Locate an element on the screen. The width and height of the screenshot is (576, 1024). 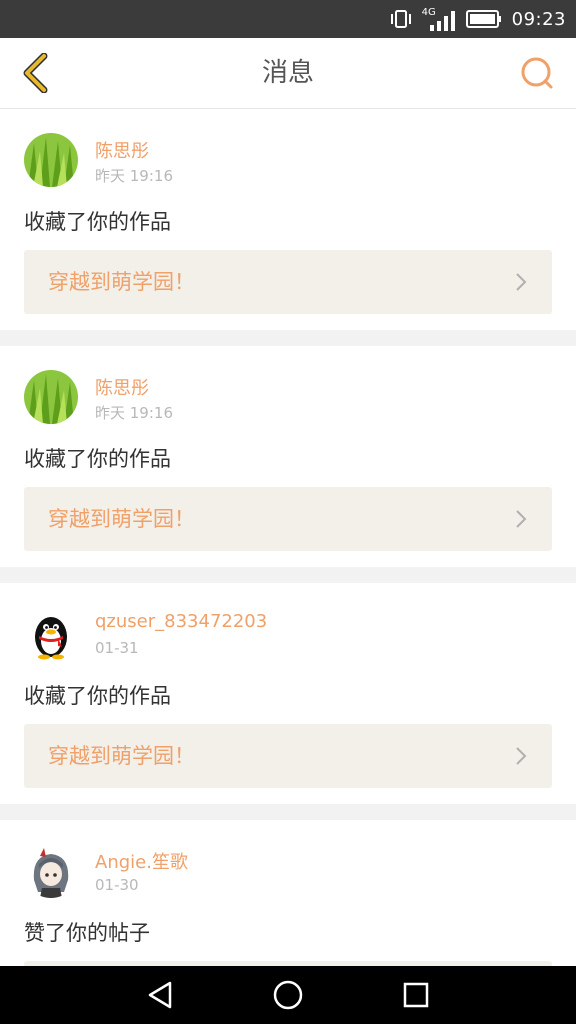
vibrate-icon is located at coordinates (400, 19).